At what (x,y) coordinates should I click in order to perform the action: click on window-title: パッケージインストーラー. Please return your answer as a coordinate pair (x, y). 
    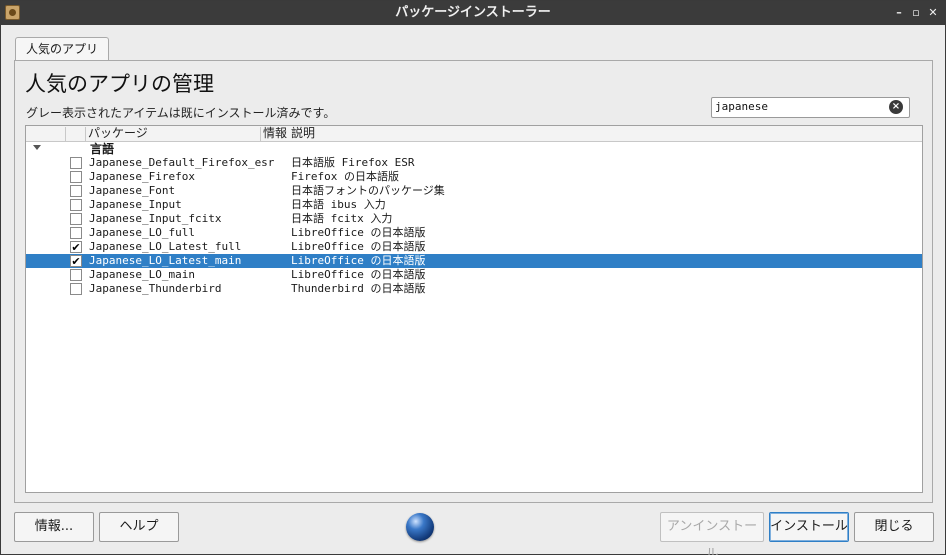
    Looking at the image, I should click on (473, 12).